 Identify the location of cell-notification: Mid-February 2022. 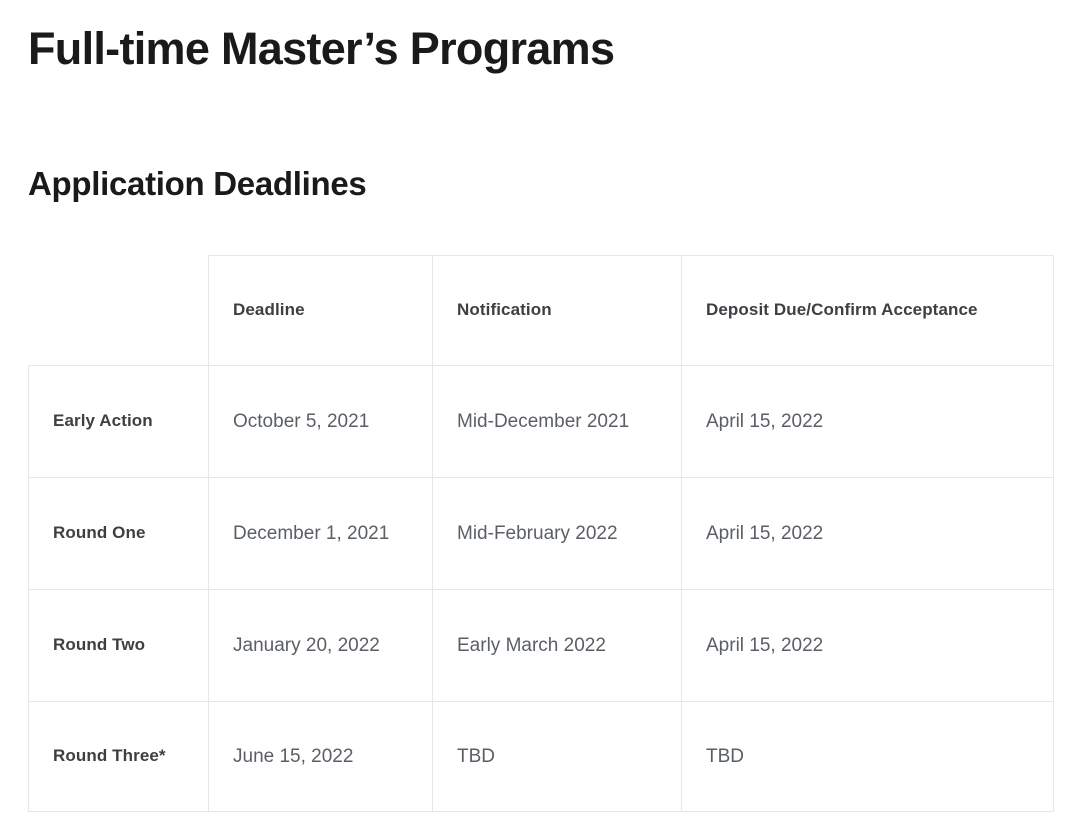
(557, 533).